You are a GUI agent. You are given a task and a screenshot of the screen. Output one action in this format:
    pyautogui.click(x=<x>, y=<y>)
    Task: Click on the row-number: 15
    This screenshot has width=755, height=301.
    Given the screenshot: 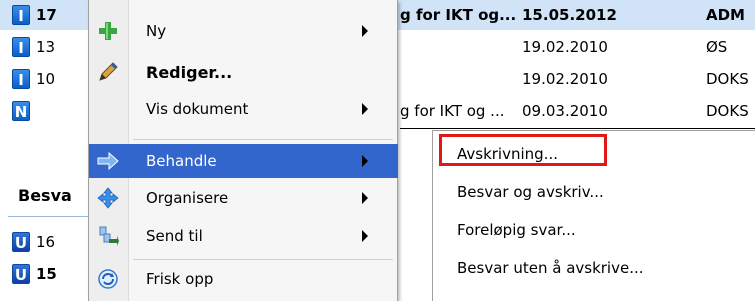 What is the action you would take?
    pyautogui.click(x=46, y=274)
    